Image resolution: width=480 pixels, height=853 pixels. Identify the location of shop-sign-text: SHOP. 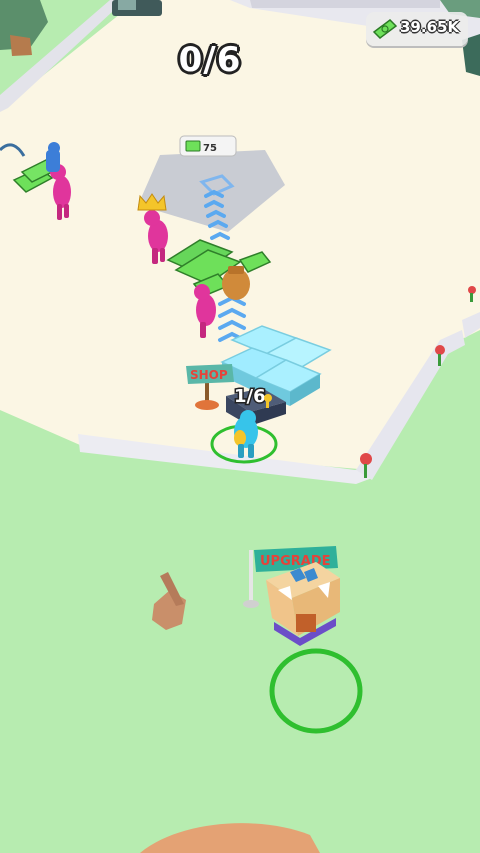
(209, 375).